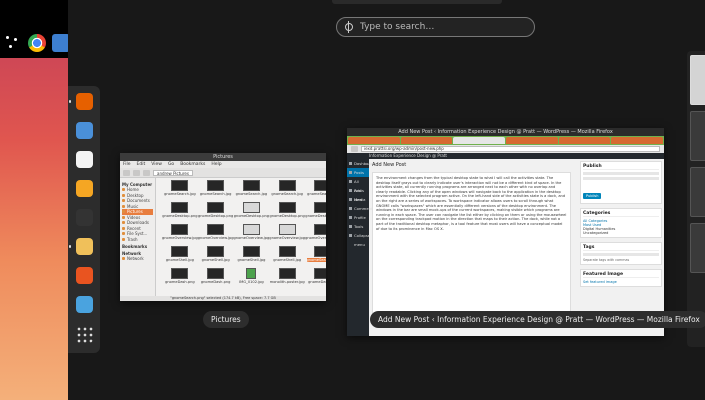 The width and height of the screenshot is (705, 400). What do you see at coordinates (358, 239) in the screenshot?
I see `wp-menu-collapse: Collapse menu` at bounding box center [358, 239].